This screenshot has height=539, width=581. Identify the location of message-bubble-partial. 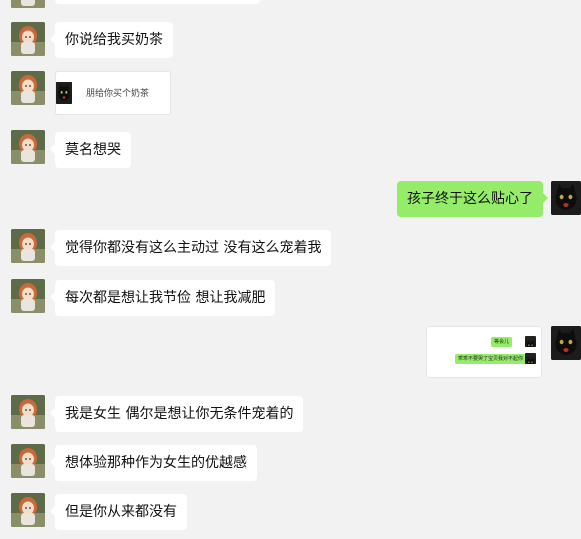
(157, 2).